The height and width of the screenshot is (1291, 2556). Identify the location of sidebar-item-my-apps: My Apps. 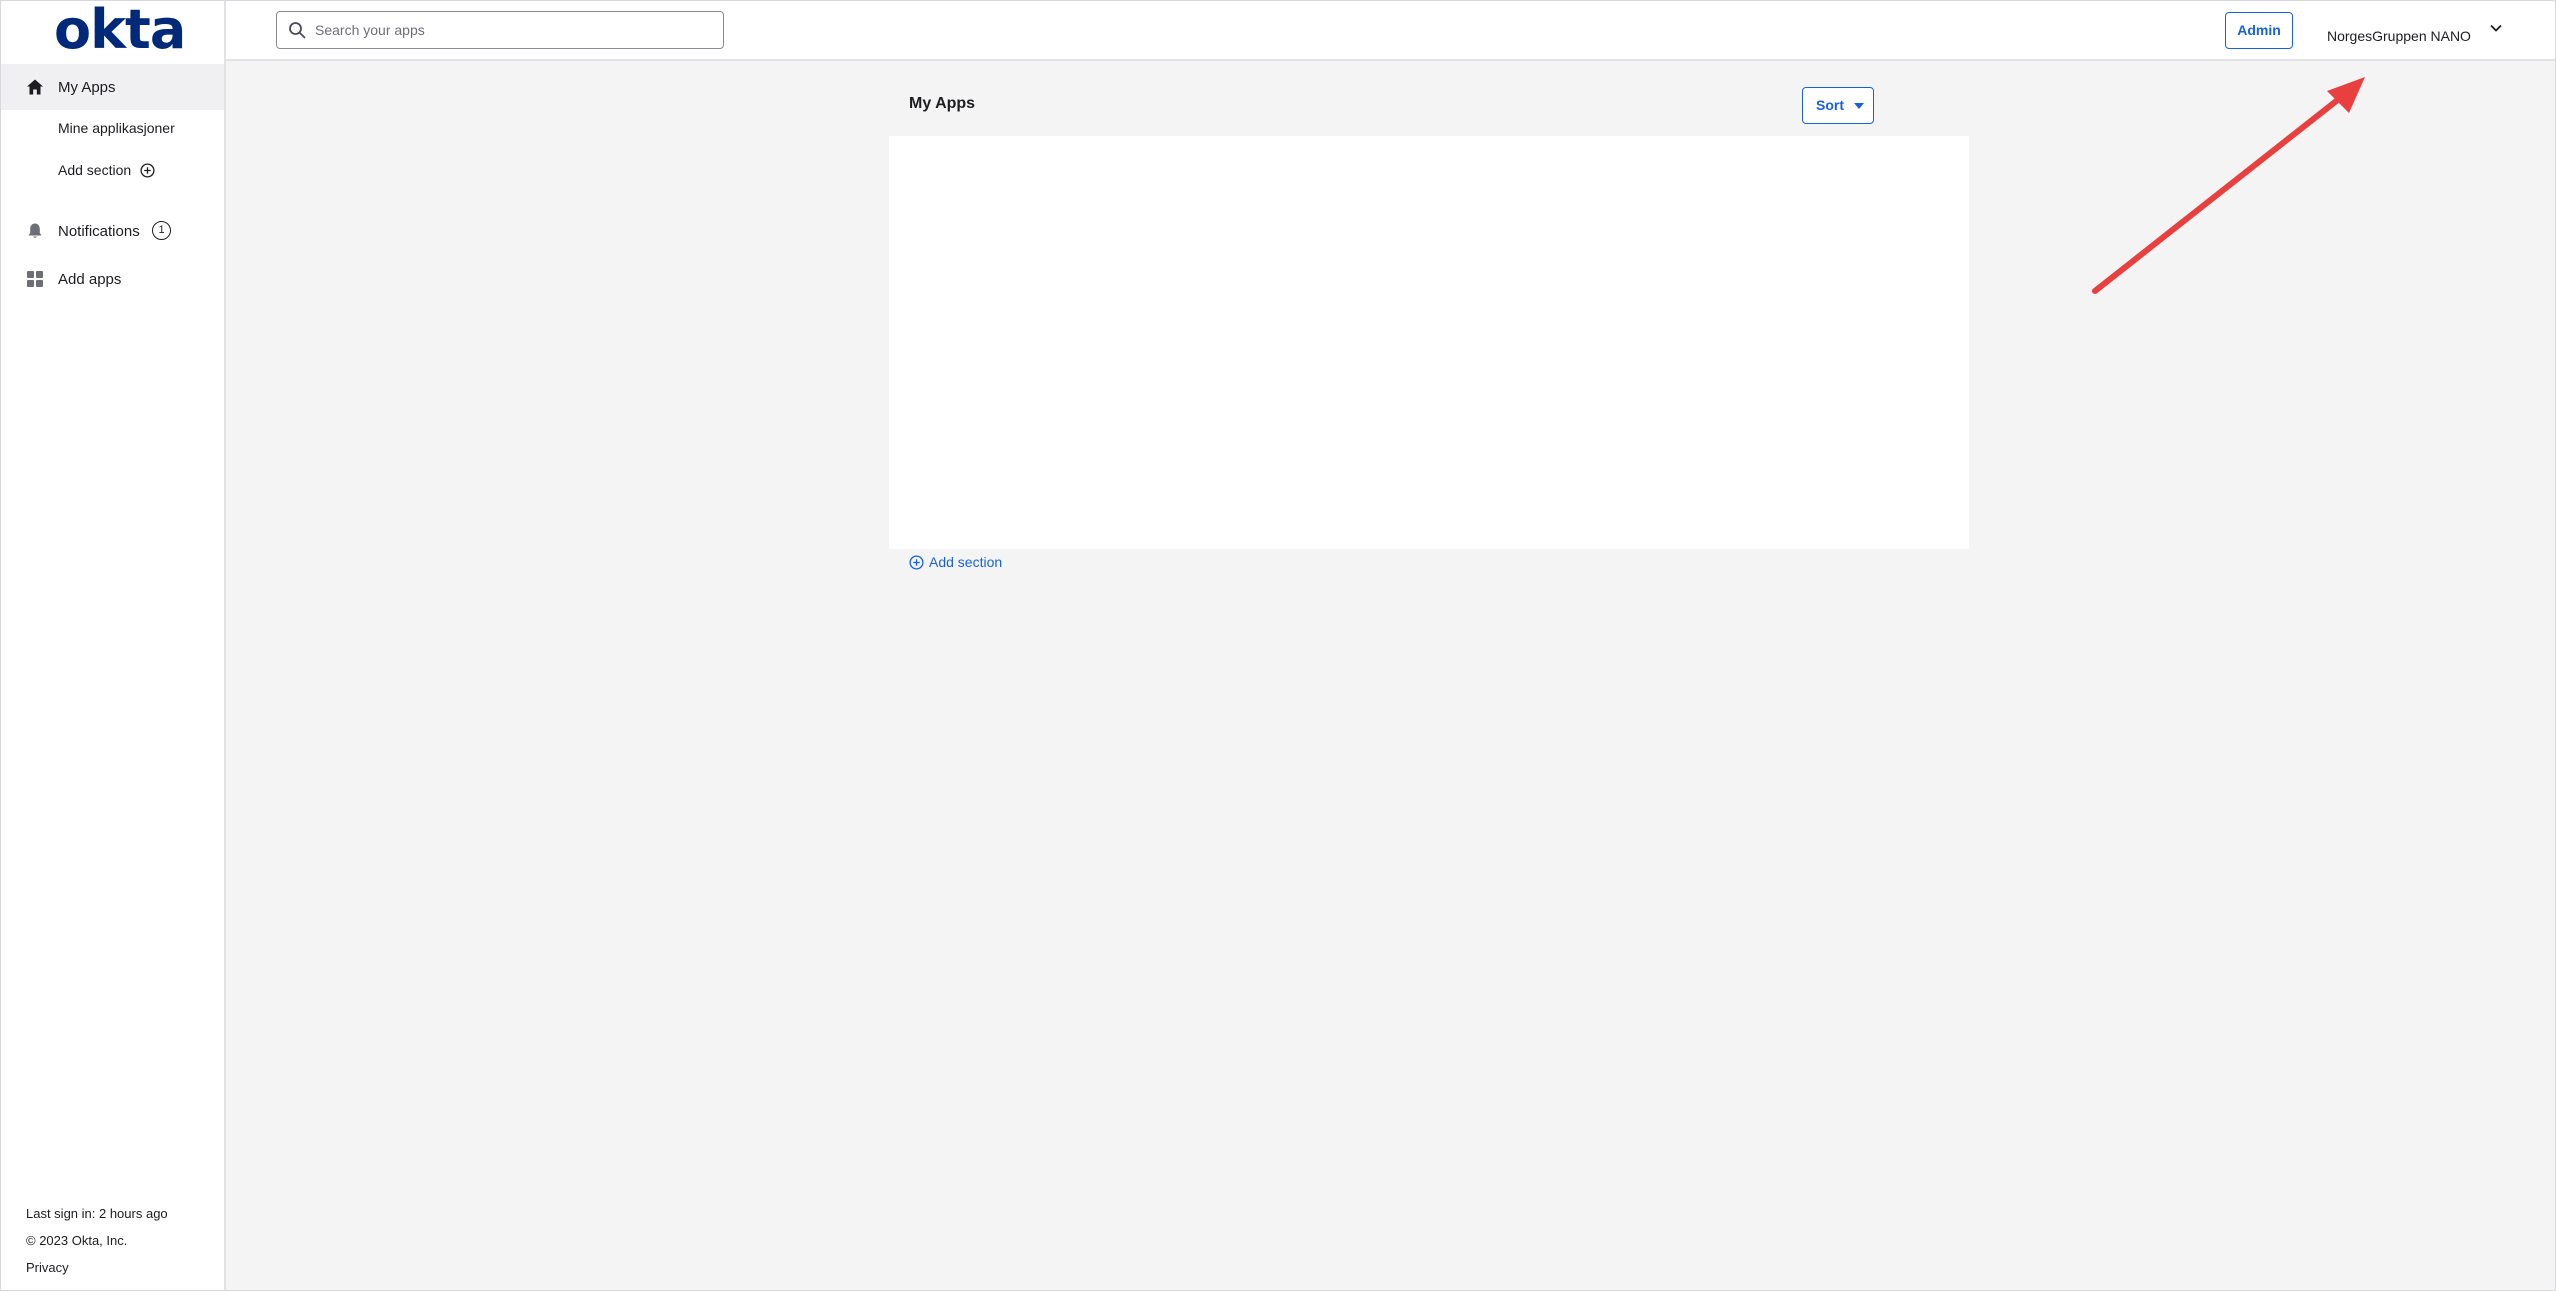
(112, 87).